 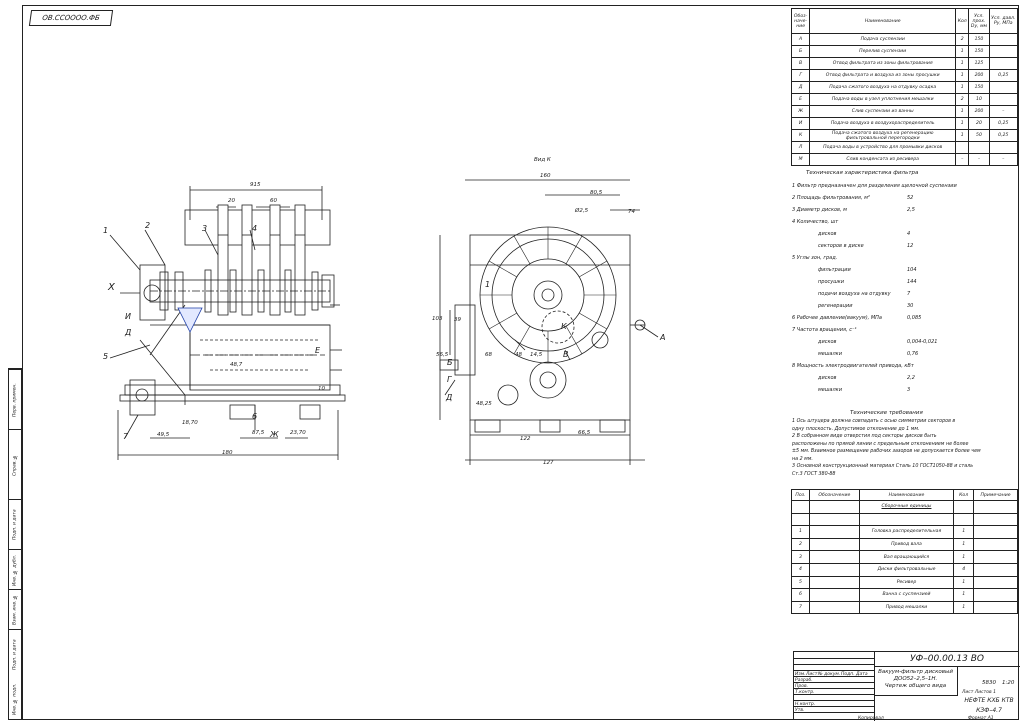 I want to click on characteristic-label: секторов в диске, so click(x=841, y=246).